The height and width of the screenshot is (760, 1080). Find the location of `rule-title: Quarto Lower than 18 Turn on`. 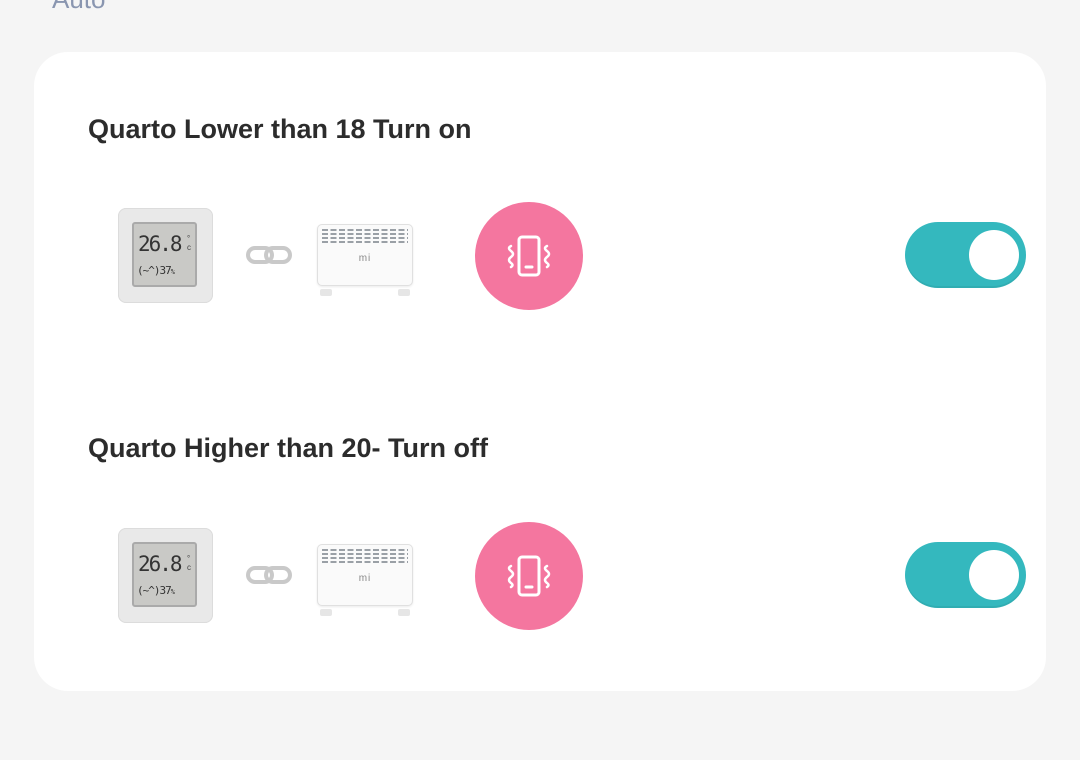

rule-title: Quarto Lower than 18 Turn on is located at coordinates (280, 129).